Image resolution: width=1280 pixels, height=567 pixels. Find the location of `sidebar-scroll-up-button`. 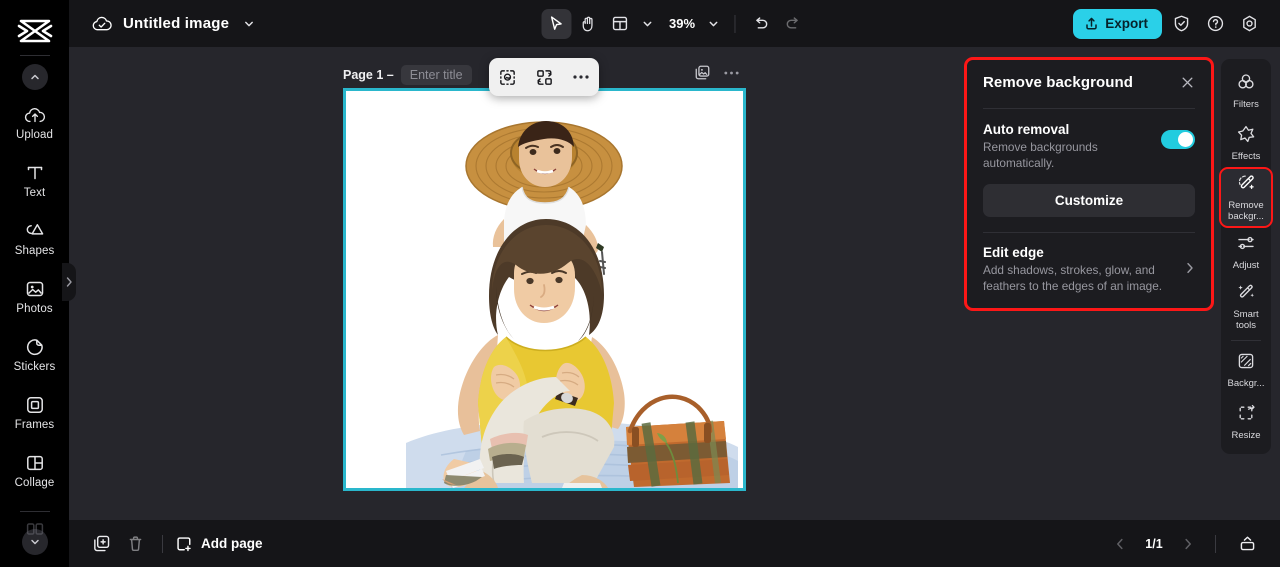

sidebar-scroll-up-button is located at coordinates (34, 77).